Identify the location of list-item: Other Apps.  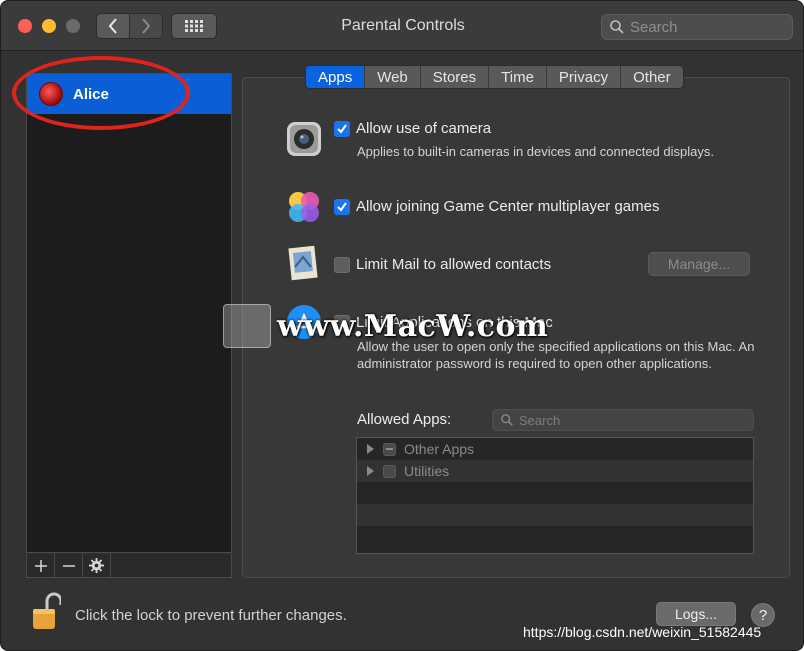
(555, 449).